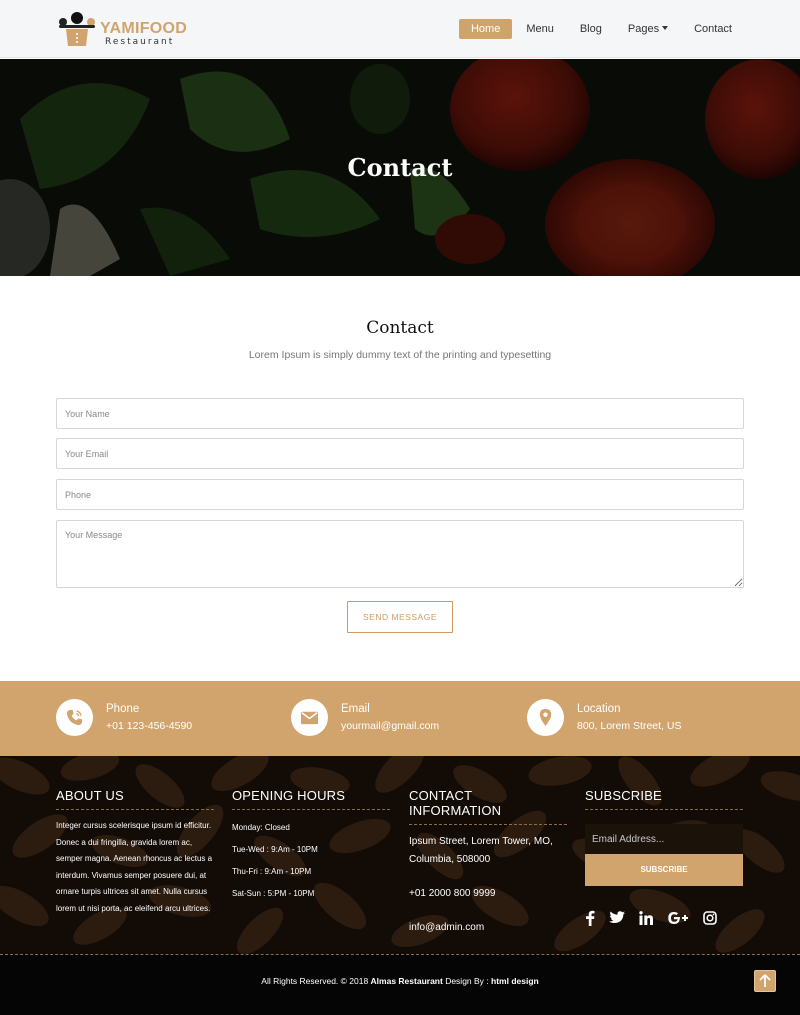 This screenshot has height=1015, width=800. What do you see at coordinates (591, 29) in the screenshot?
I see `nav-blog: Blog` at bounding box center [591, 29].